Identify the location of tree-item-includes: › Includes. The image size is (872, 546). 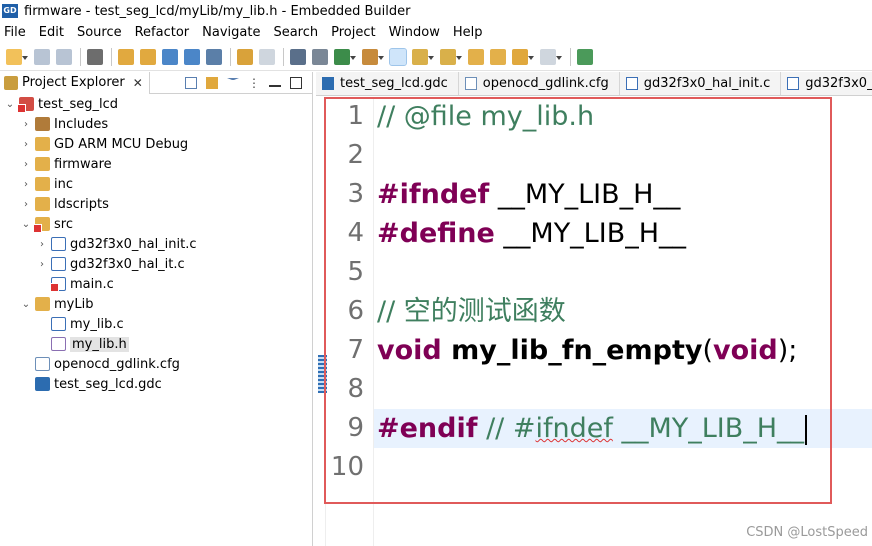
(156, 124).